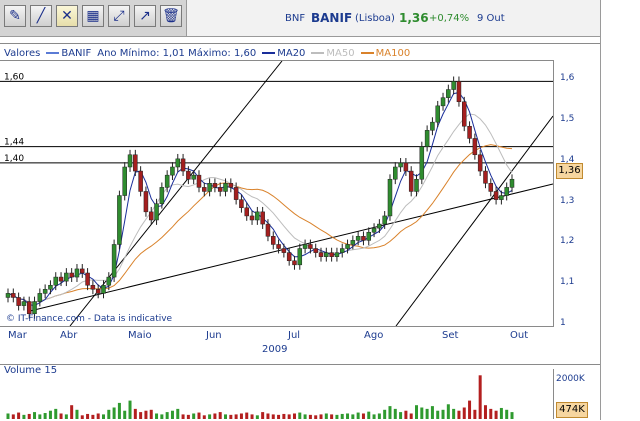 The width and height of the screenshot is (640, 421). I want to click on time-axis-year: 2009, so click(275, 349).